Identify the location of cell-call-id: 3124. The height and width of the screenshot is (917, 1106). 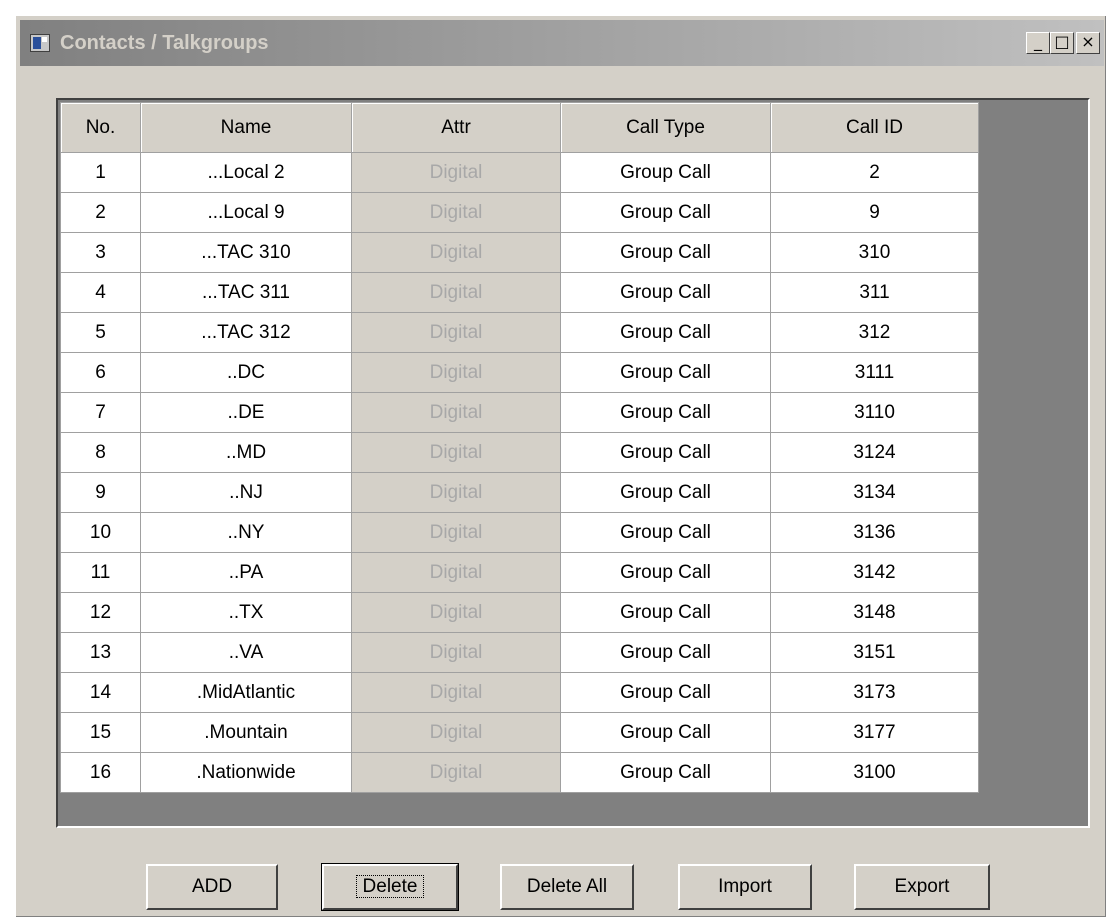
(874, 452).